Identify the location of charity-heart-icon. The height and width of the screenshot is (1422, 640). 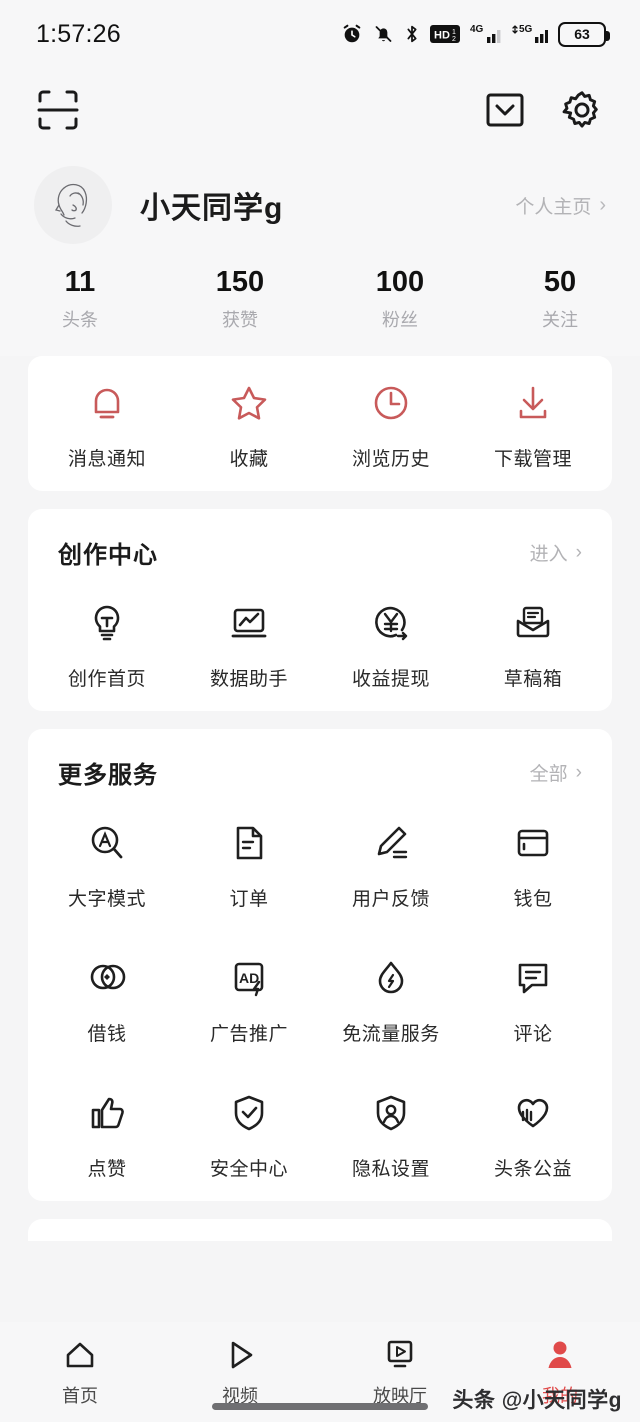
(533, 1113).